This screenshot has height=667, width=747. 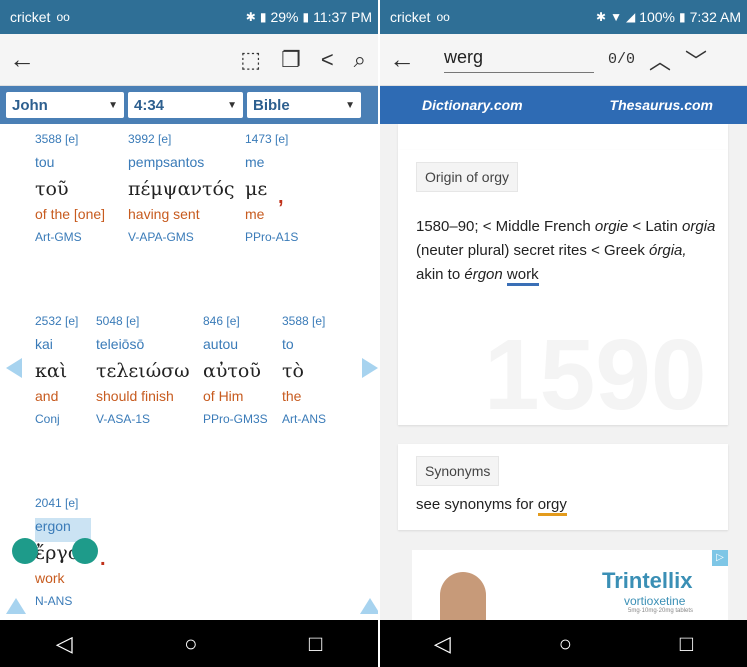 What do you see at coordinates (235, 419) in the screenshot?
I see `morphology-code: PPro-GM3S` at bounding box center [235, 419].